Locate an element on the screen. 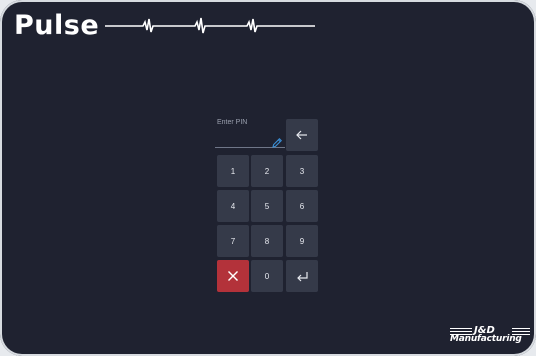 This screenshot has height=356, width=536. key-label: 7 is located at coordinates (233, 241).